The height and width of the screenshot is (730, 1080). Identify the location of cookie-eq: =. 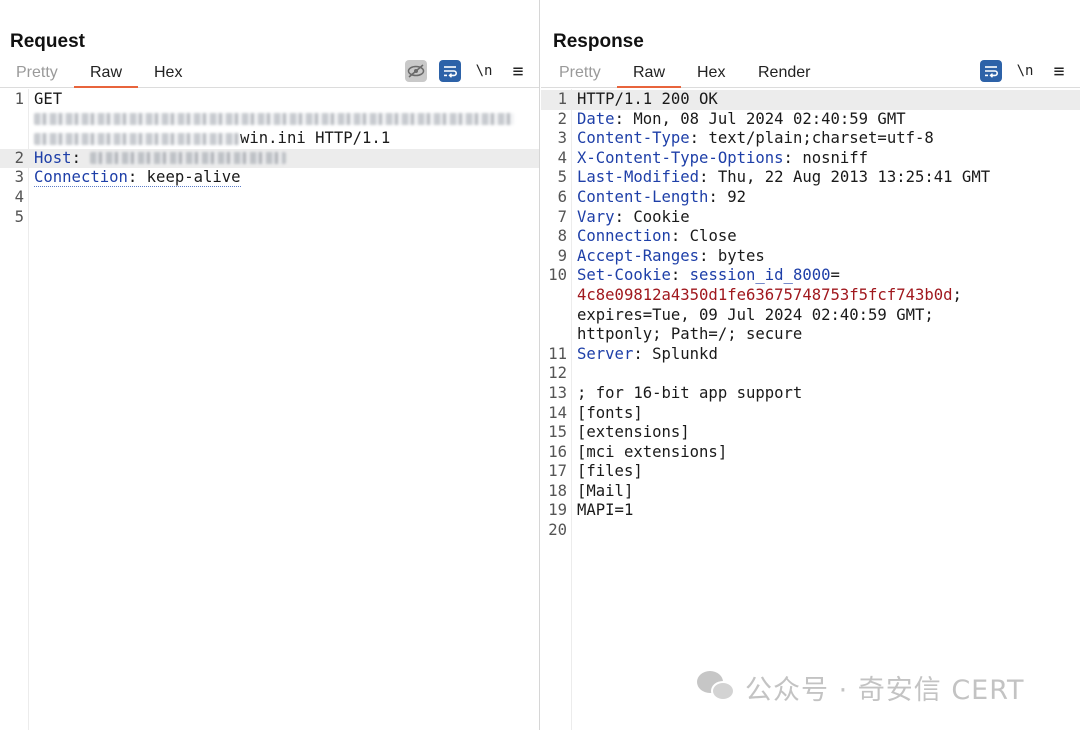
(835, 275).